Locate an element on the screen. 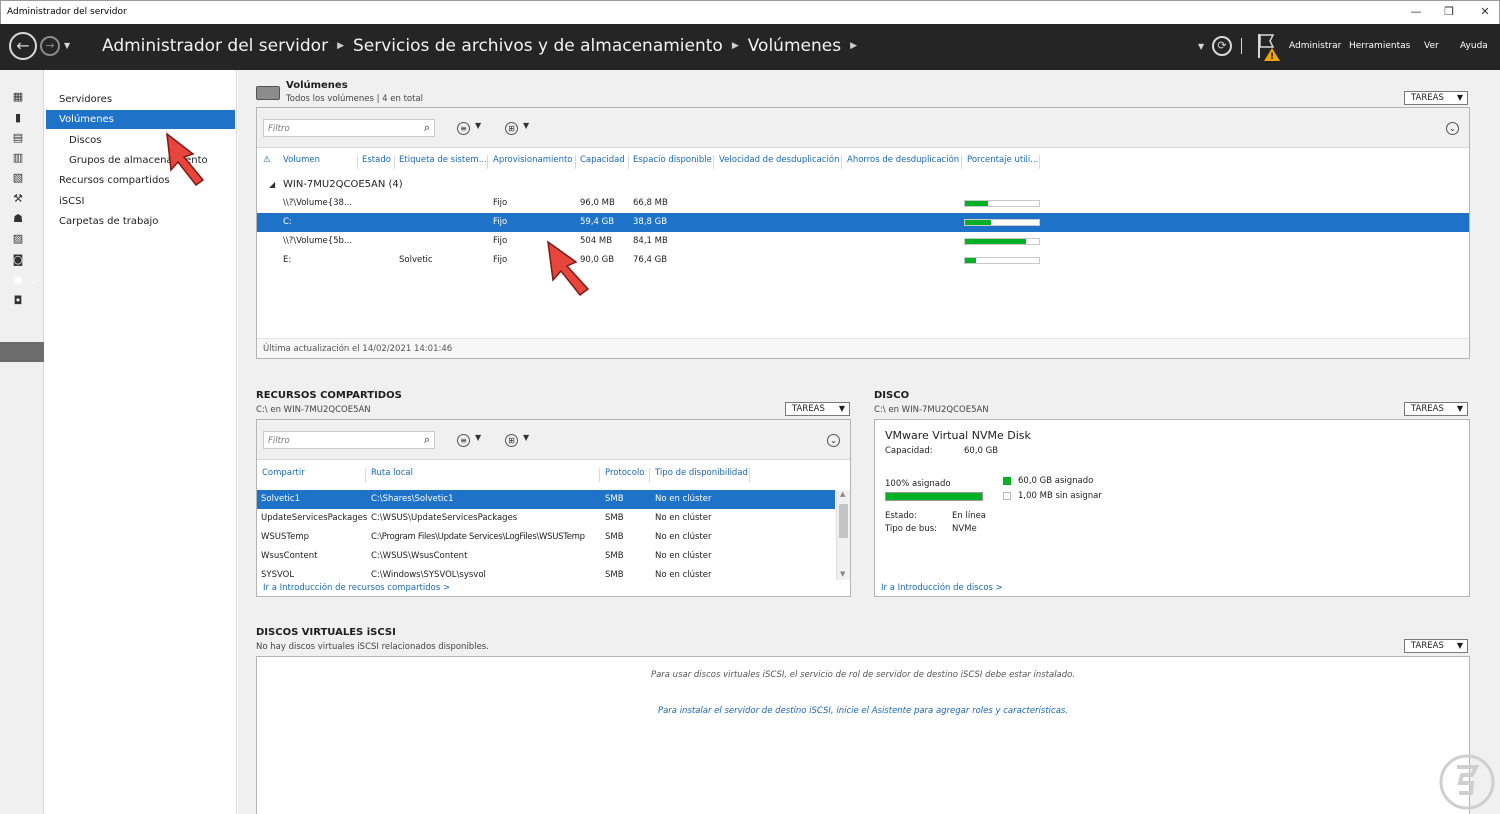 The height and width of the screenshot is (814, 1500). disk-tasks-button: TAREAS ▼ is located at coordinates (1436, 409).